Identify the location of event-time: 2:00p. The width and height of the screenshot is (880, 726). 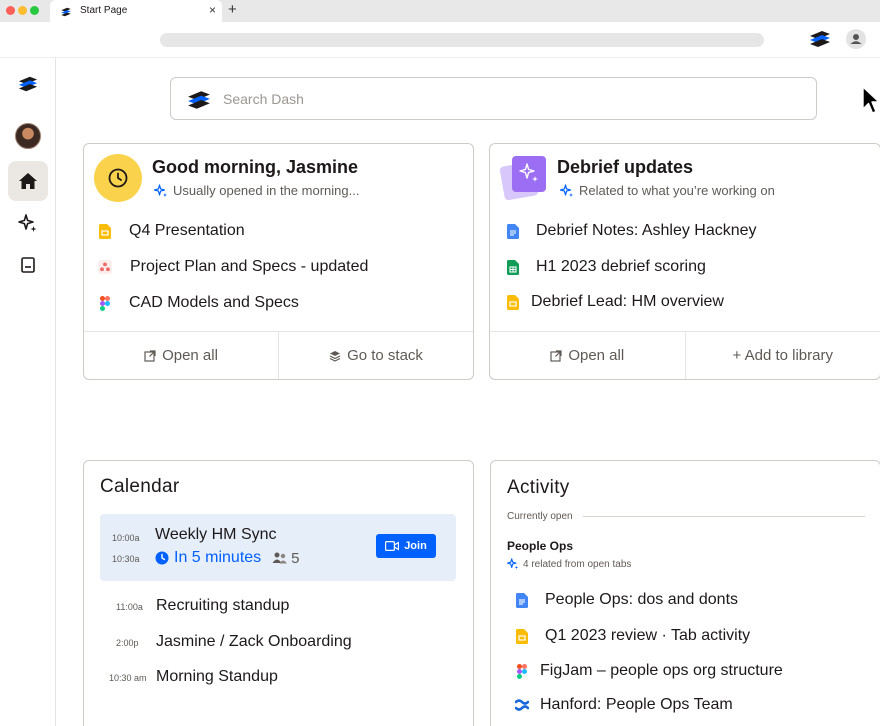
(127, 643).